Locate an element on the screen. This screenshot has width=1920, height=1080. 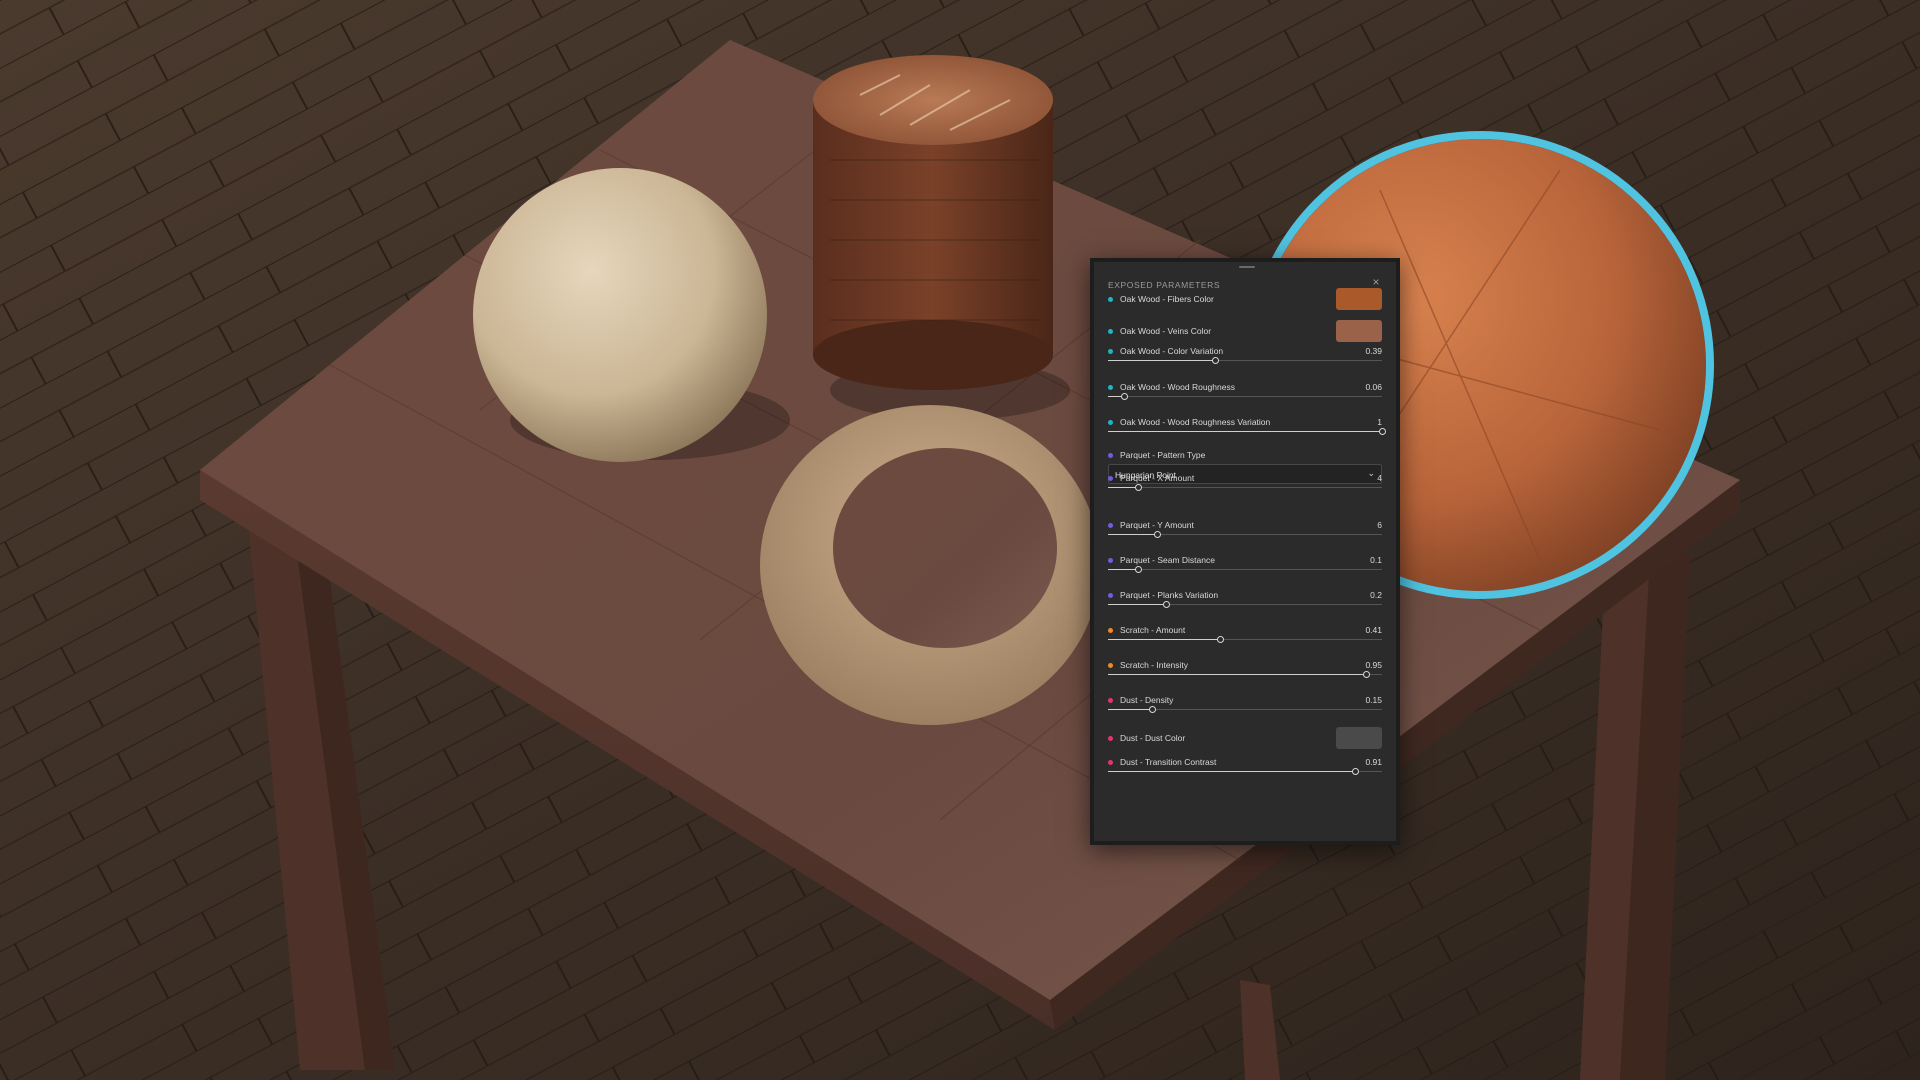
param-label: Dust - Dust Color is located at coordinates (1153, 738).